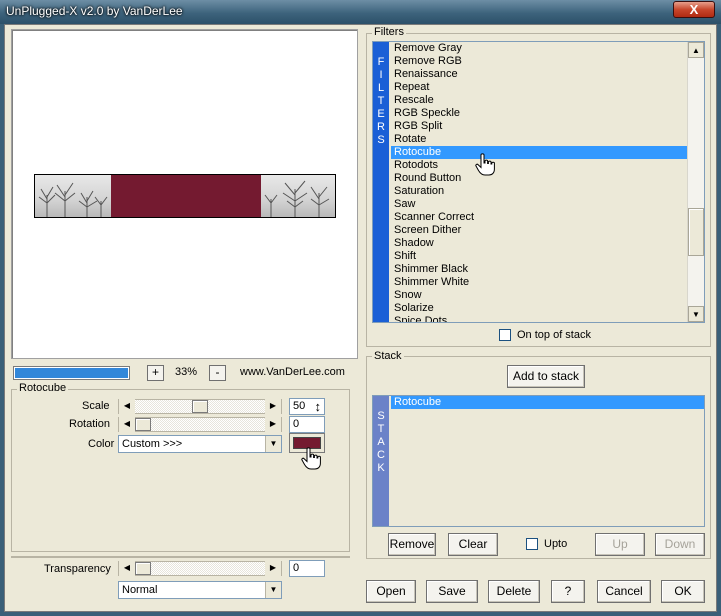 The width and height of the screenshot is (721, 616). Describe the element at coordinates (696, 50) in the screenshot. I see `arrow-up-icon: ▲` at that location.